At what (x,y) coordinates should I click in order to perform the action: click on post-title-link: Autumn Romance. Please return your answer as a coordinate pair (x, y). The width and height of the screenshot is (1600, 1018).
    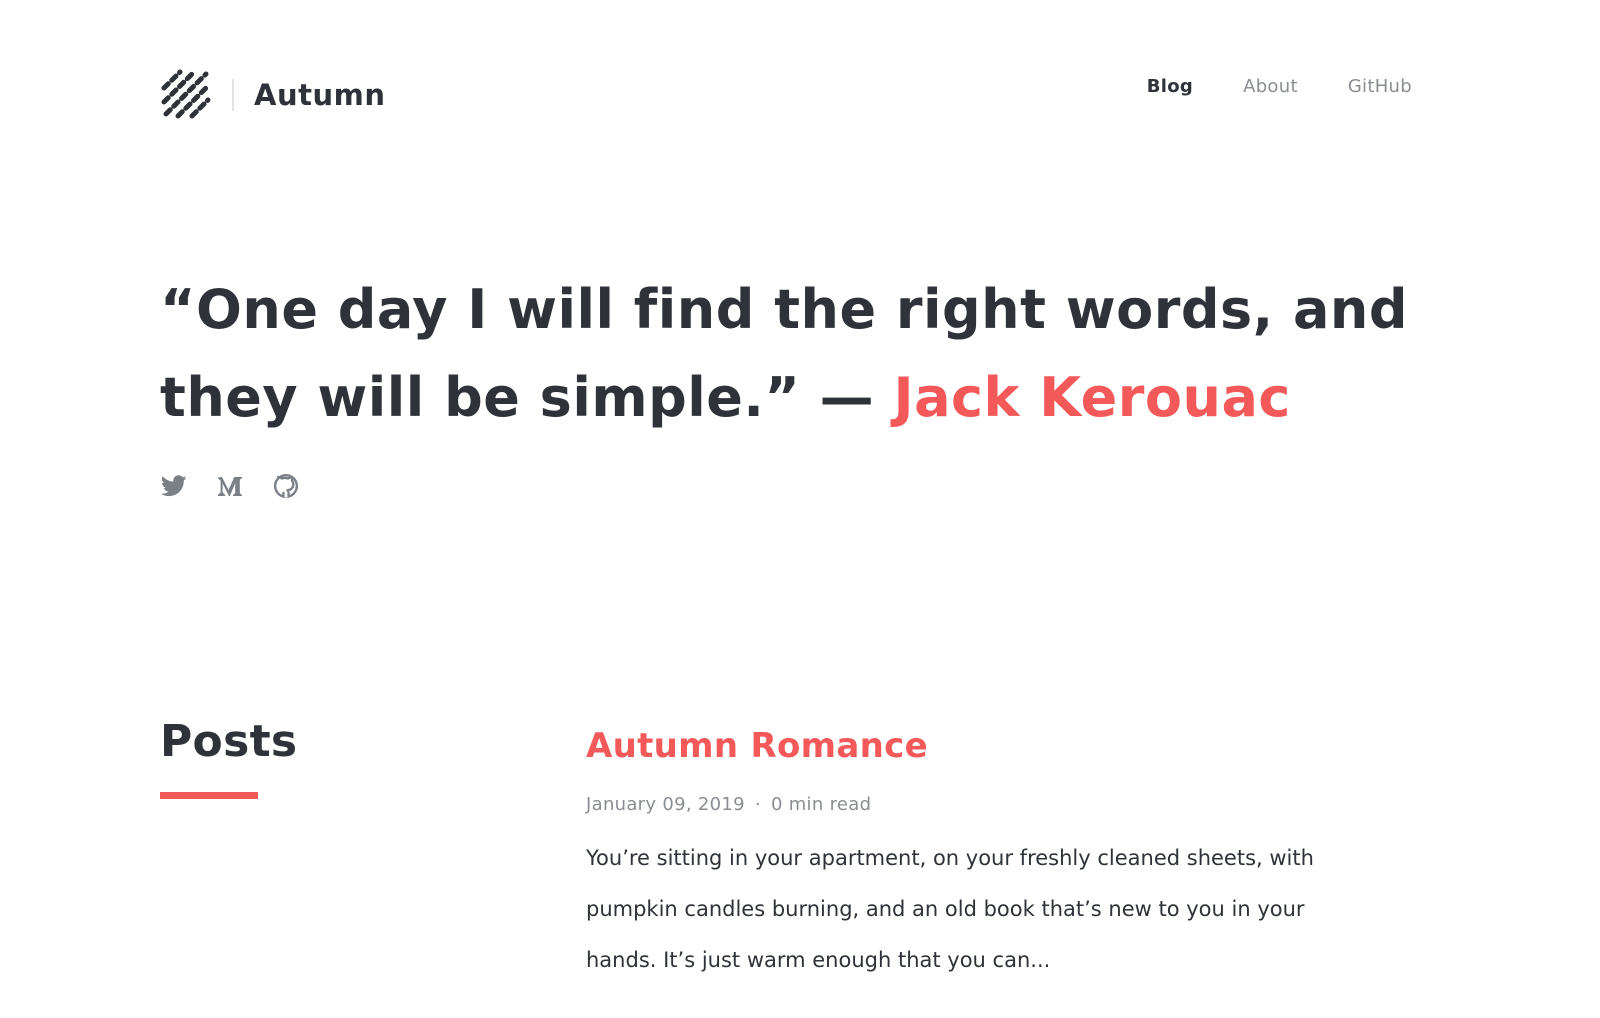
    Looking at the image, I should click on (986, 746).